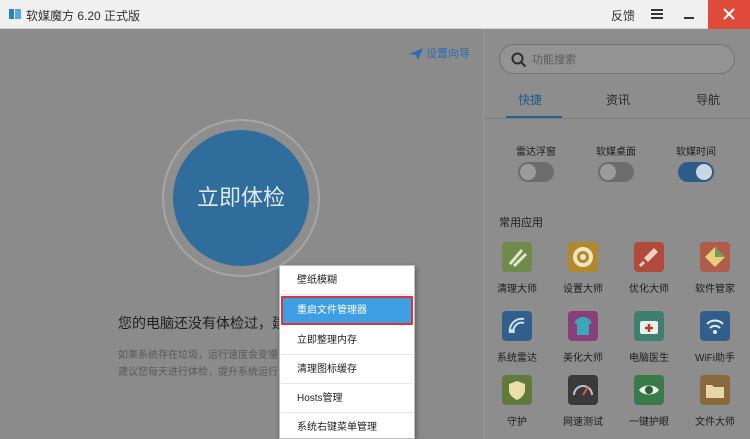 This screenshot has height=439, width=750. Describe the element at coordinates (347, 310) in the screenshot. I see `menu-item-restart-explorer: 重启文件管理器` at that location.